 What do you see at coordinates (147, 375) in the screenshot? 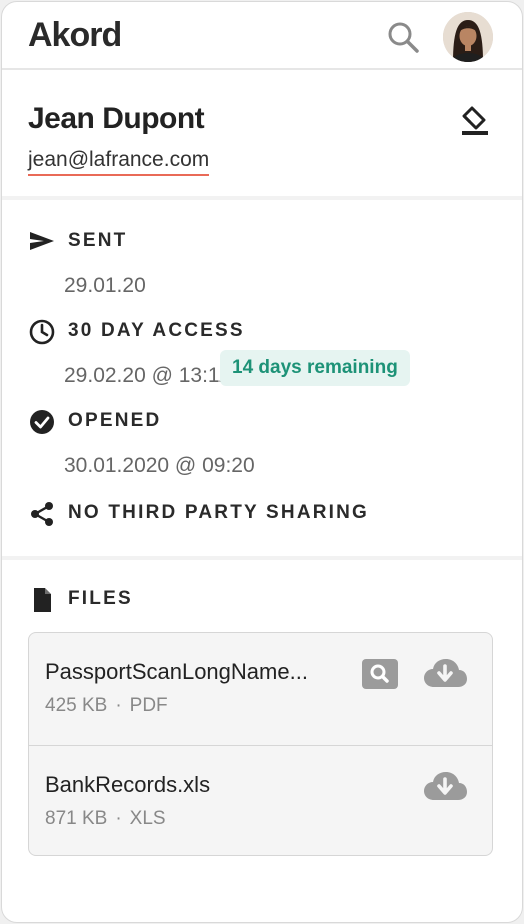
I see `access-expiry: 29.02.20 @ 13:11` at bounding box center [147, 375].